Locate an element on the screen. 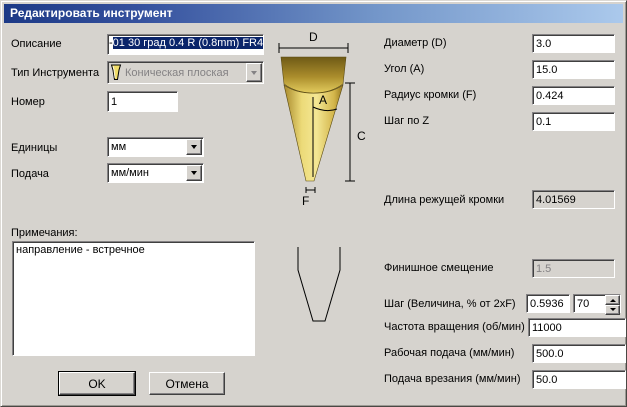 This screenshot has height=407, width=627. units-dropdown-button is located at coordinates (194, 147).